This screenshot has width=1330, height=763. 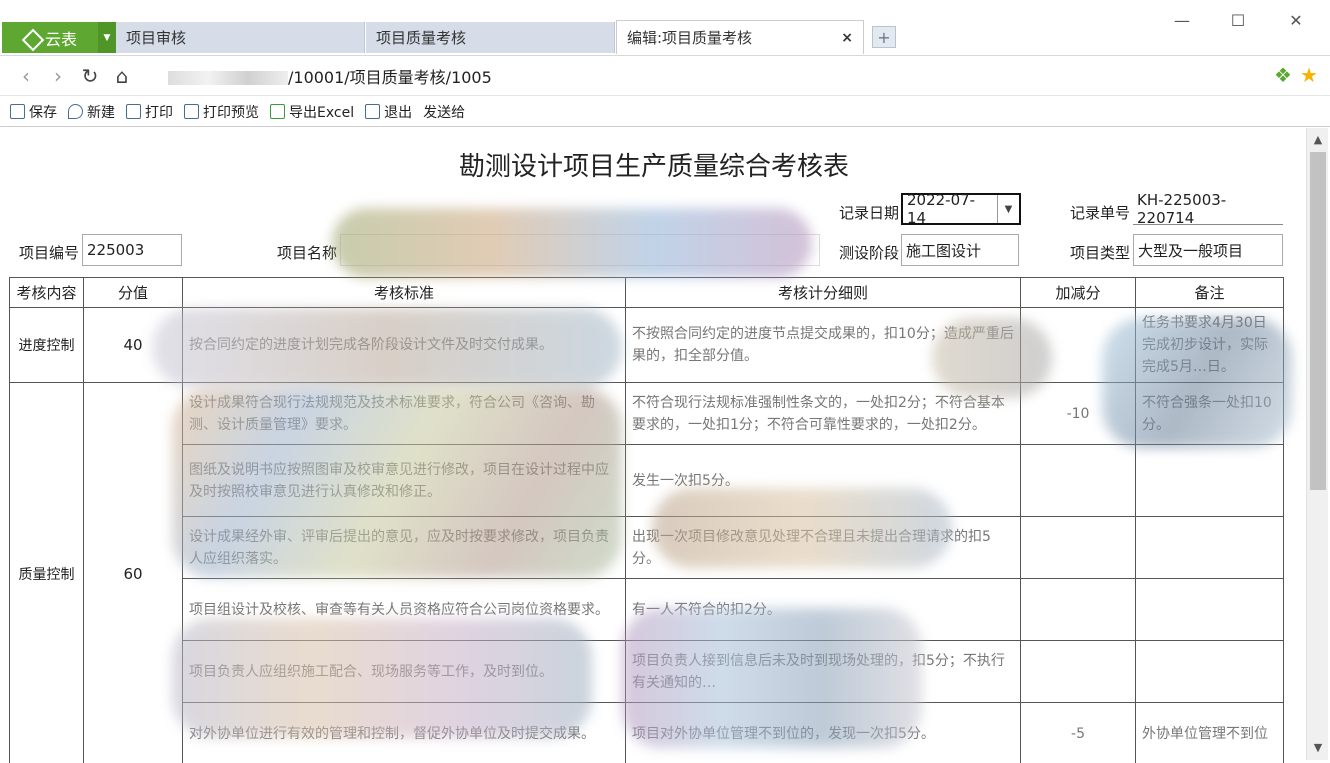 What do you see at coordinates (404, 345) in the screenshot?
I see `standard-cell: 按合同约定的进度计划完成各阶段设计文件及时交付成果。` at bounding box center [404, 345].